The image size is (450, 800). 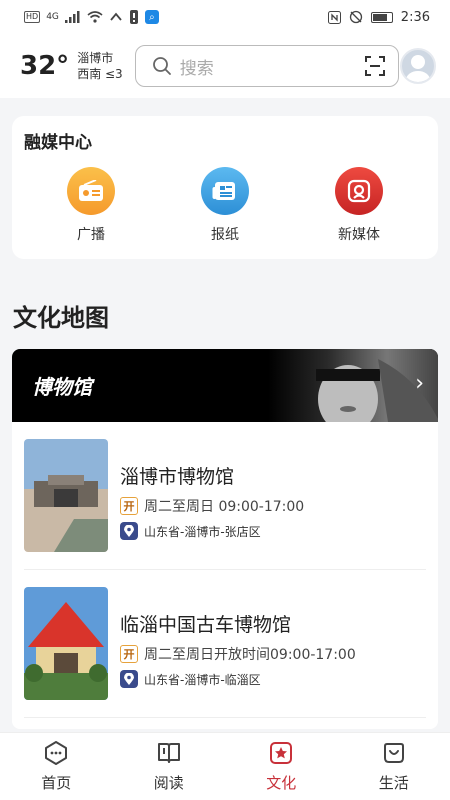 I want to click on museum-name: 淄博市博物馆, so click(x=177, y=477).